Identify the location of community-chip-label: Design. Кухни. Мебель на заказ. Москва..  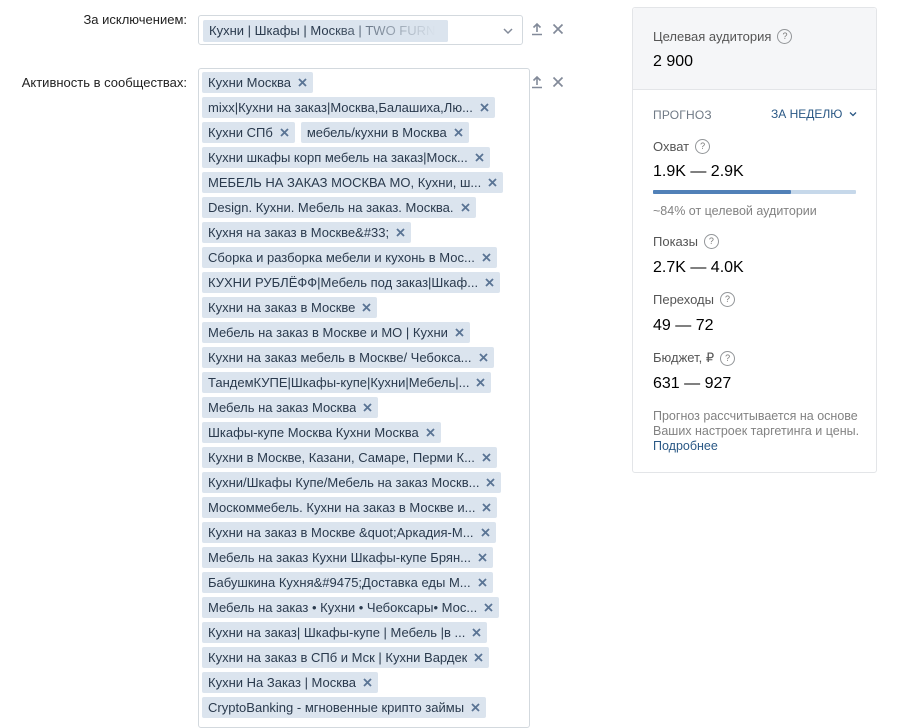
(331, 207).